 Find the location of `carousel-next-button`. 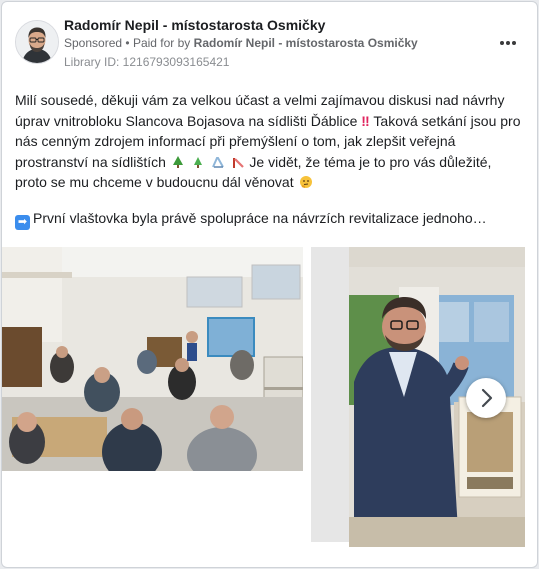

carousel-next-button is located at coordinates (486, 398).